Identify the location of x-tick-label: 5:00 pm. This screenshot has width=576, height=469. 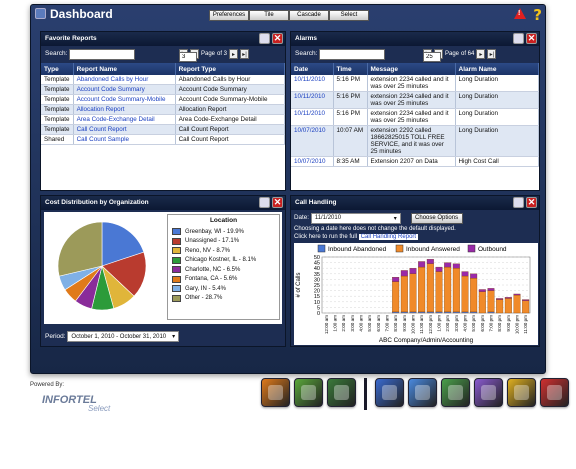
(473, 323).